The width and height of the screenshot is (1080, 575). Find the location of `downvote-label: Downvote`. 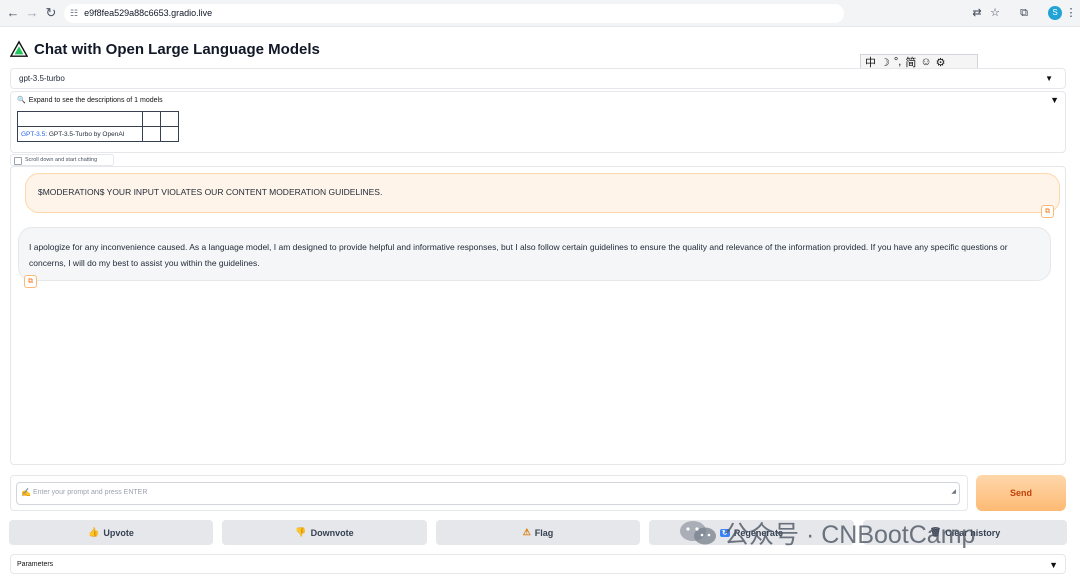

downvote-label: Downvote is located at coordinates (332, 532).